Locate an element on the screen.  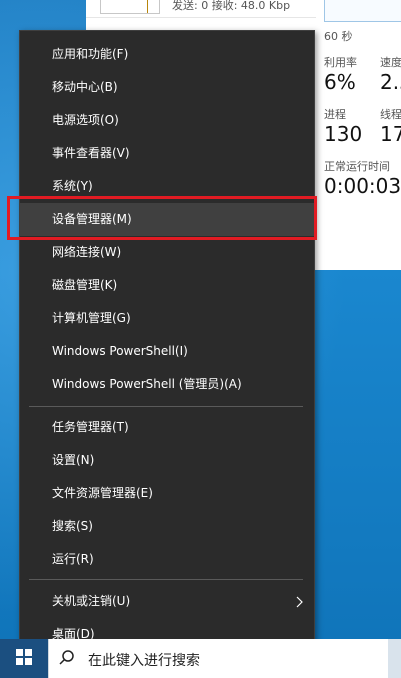
processes-label: 进程 is located at coordinates (335, 114).